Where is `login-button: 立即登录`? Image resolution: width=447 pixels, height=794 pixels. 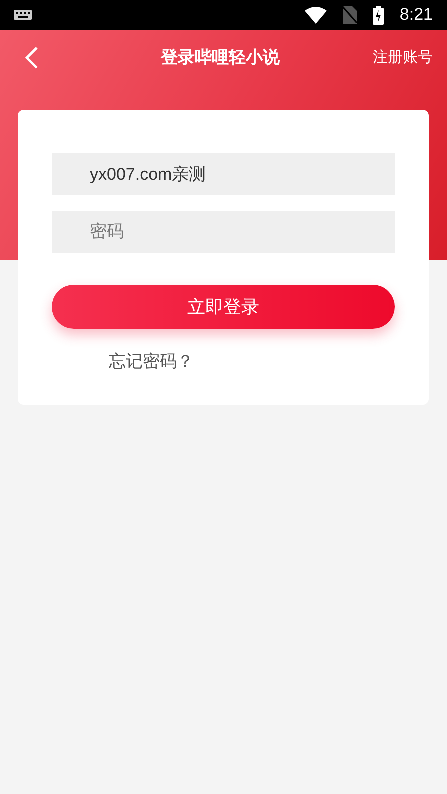 login-button: 立即登录 is located at coordinates (223, 307).